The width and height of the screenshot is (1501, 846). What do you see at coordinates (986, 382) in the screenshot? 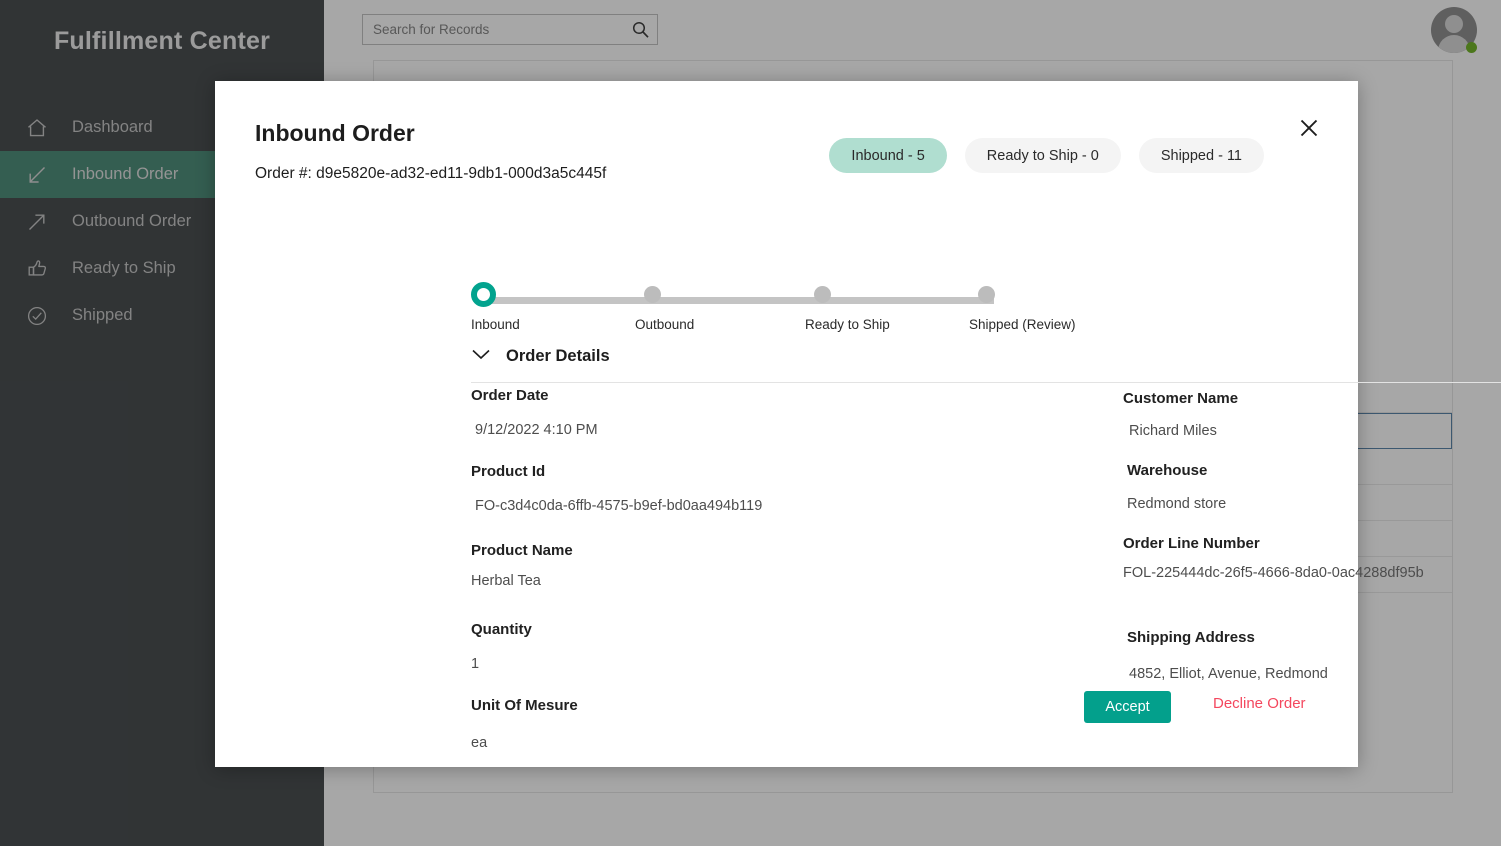
I see `section-divider` at bounding box center [986, 382].